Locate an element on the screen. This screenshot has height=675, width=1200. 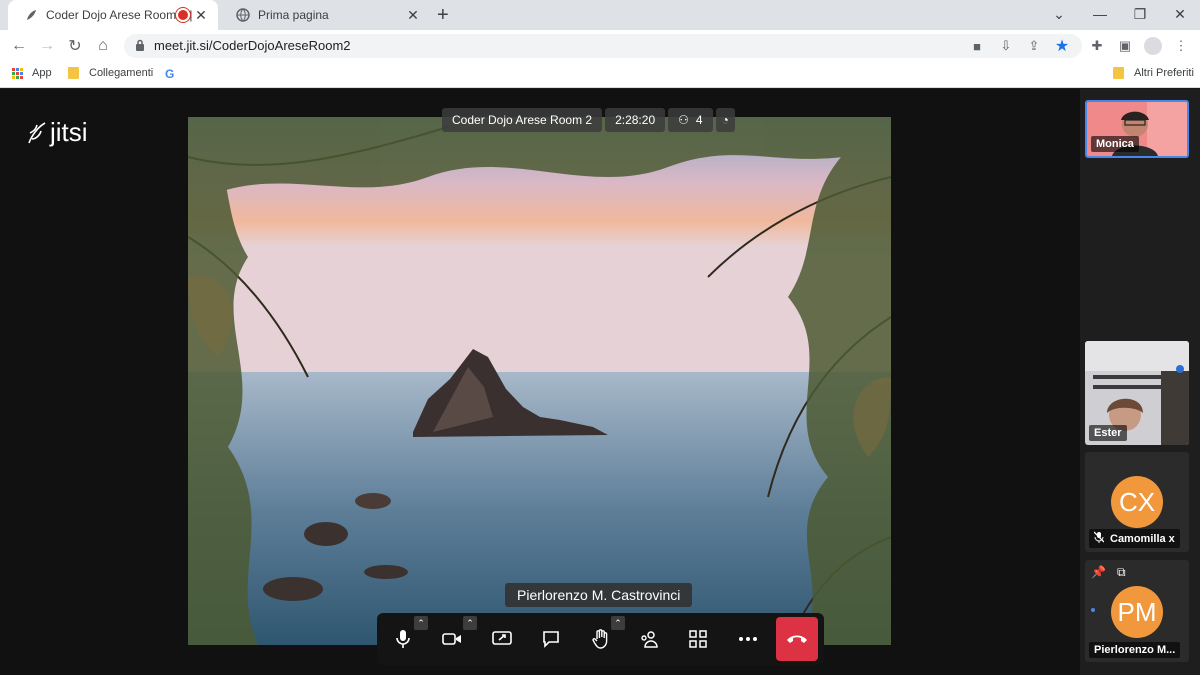
bookmark-label: App is located at coordinates (42, 73).